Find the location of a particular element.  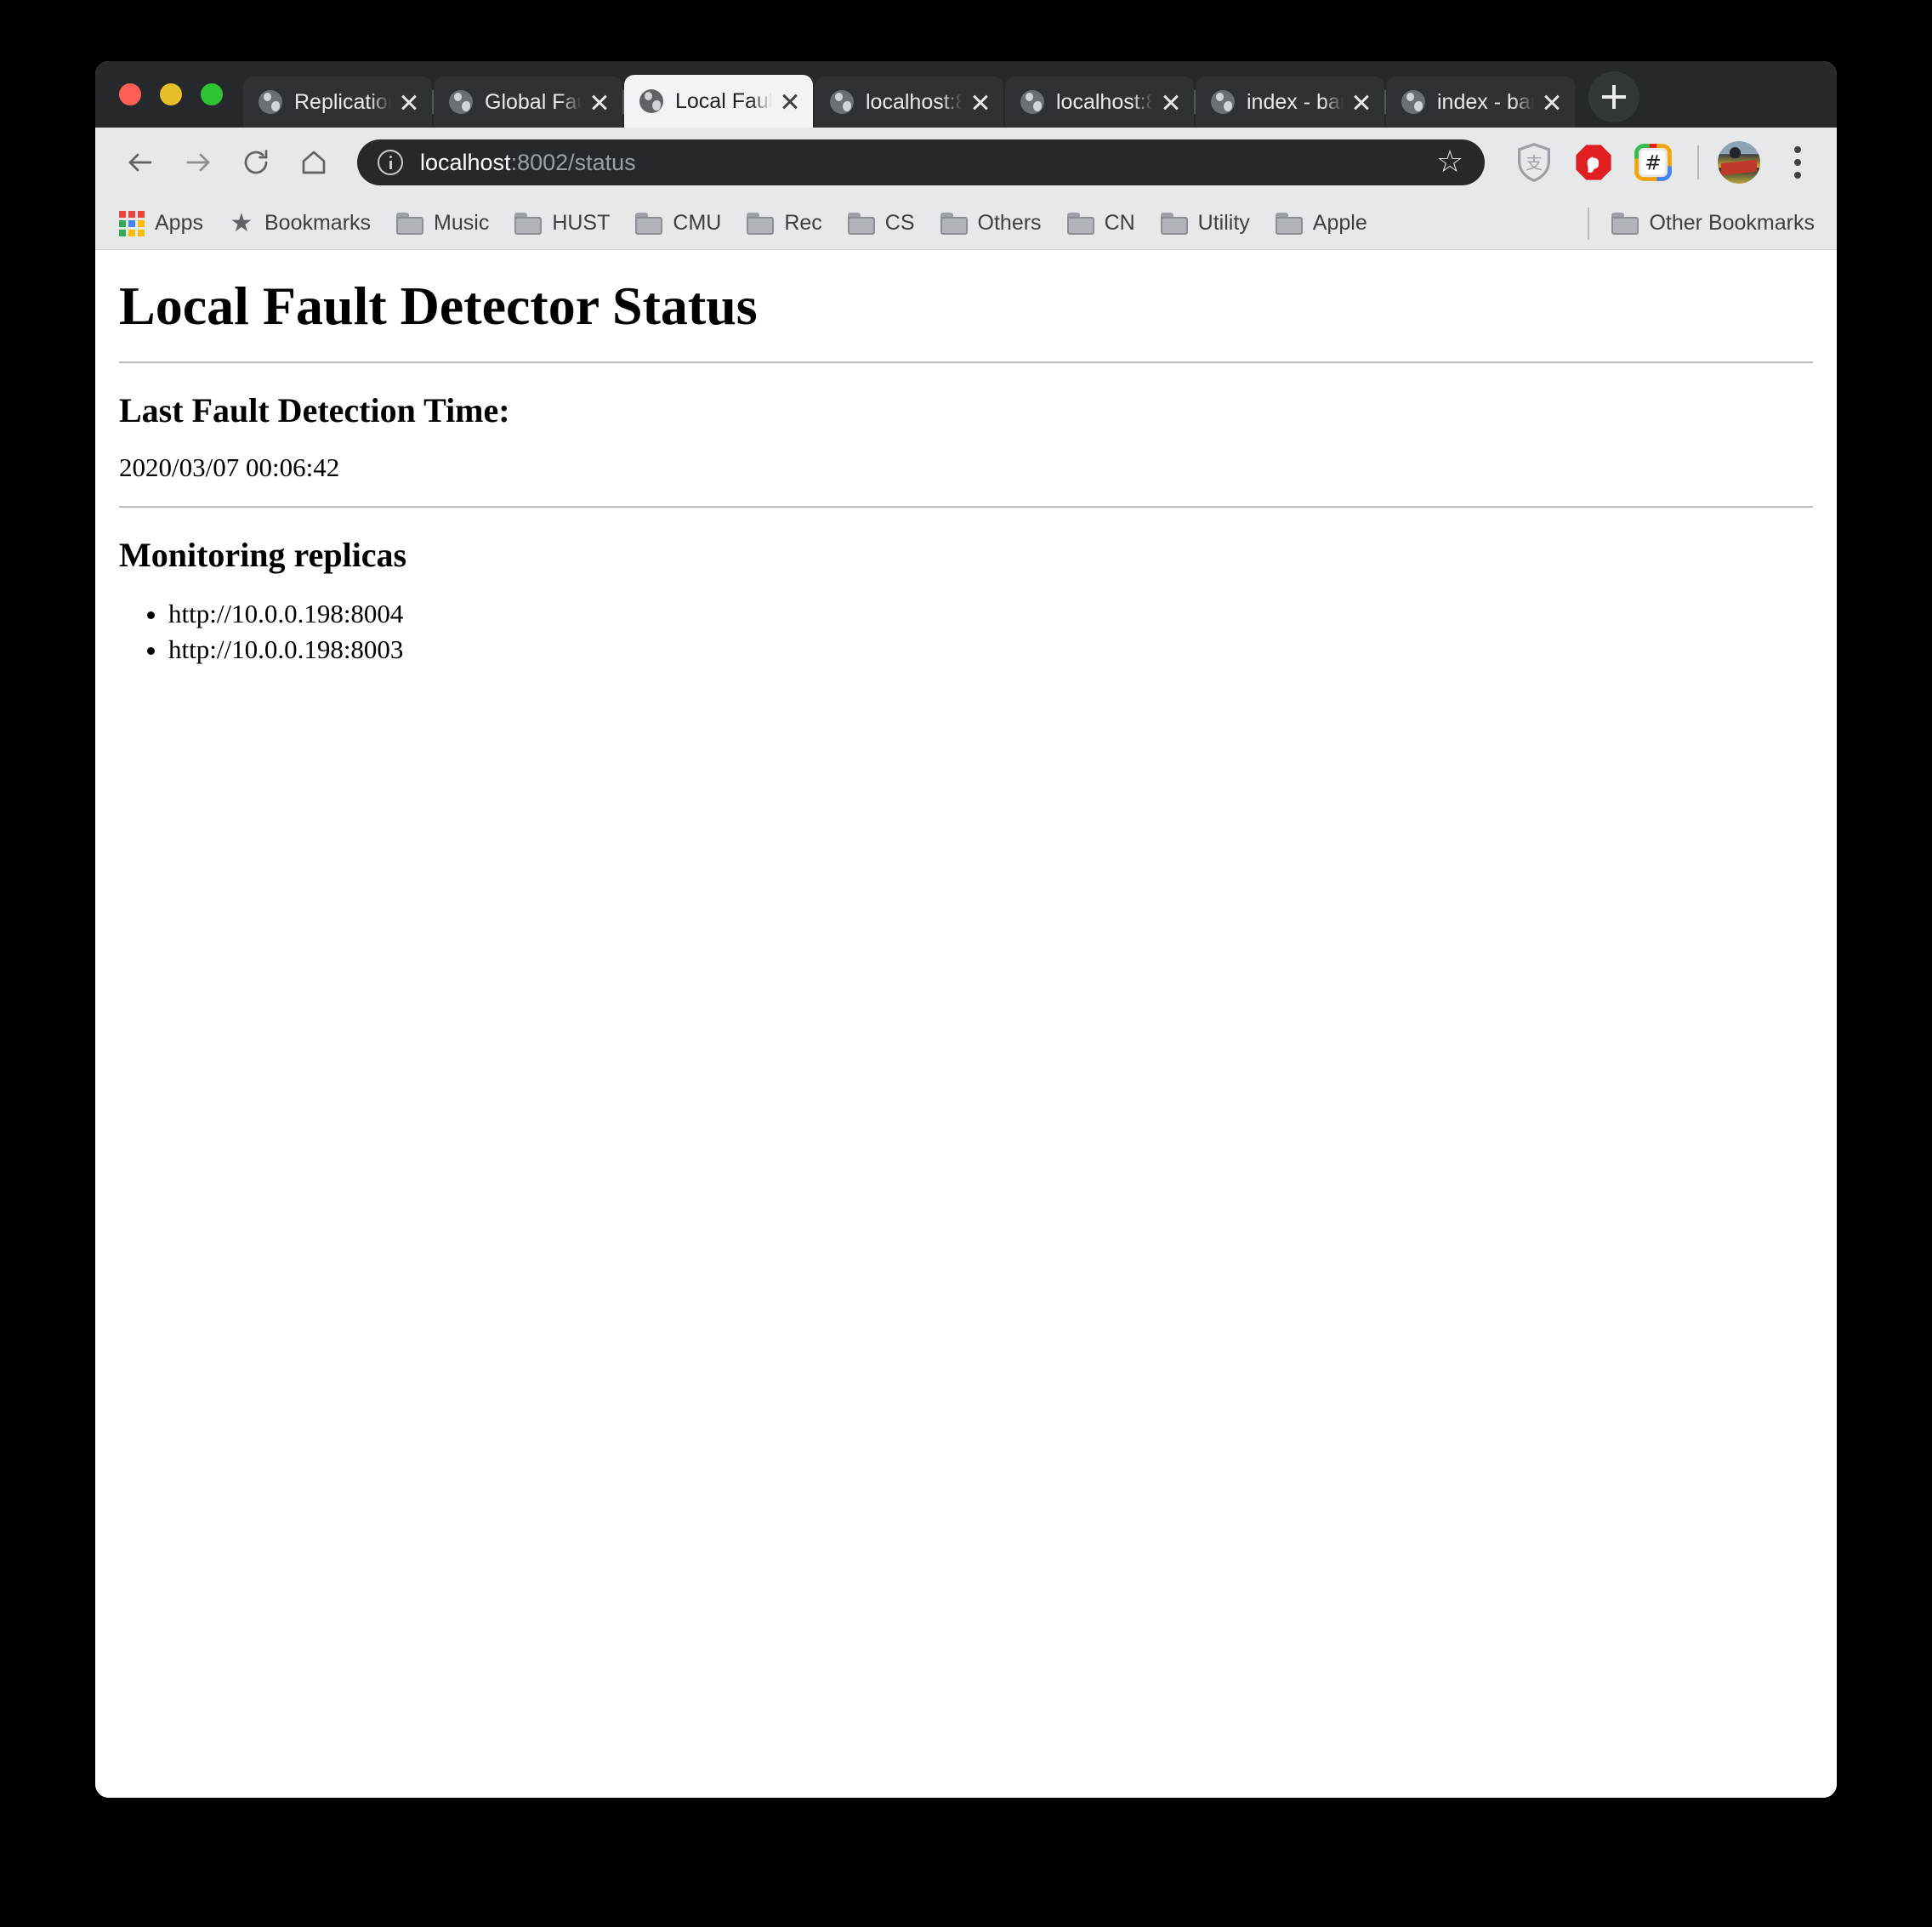

bookmark-label: Apps is located at coordinates (179, 223).